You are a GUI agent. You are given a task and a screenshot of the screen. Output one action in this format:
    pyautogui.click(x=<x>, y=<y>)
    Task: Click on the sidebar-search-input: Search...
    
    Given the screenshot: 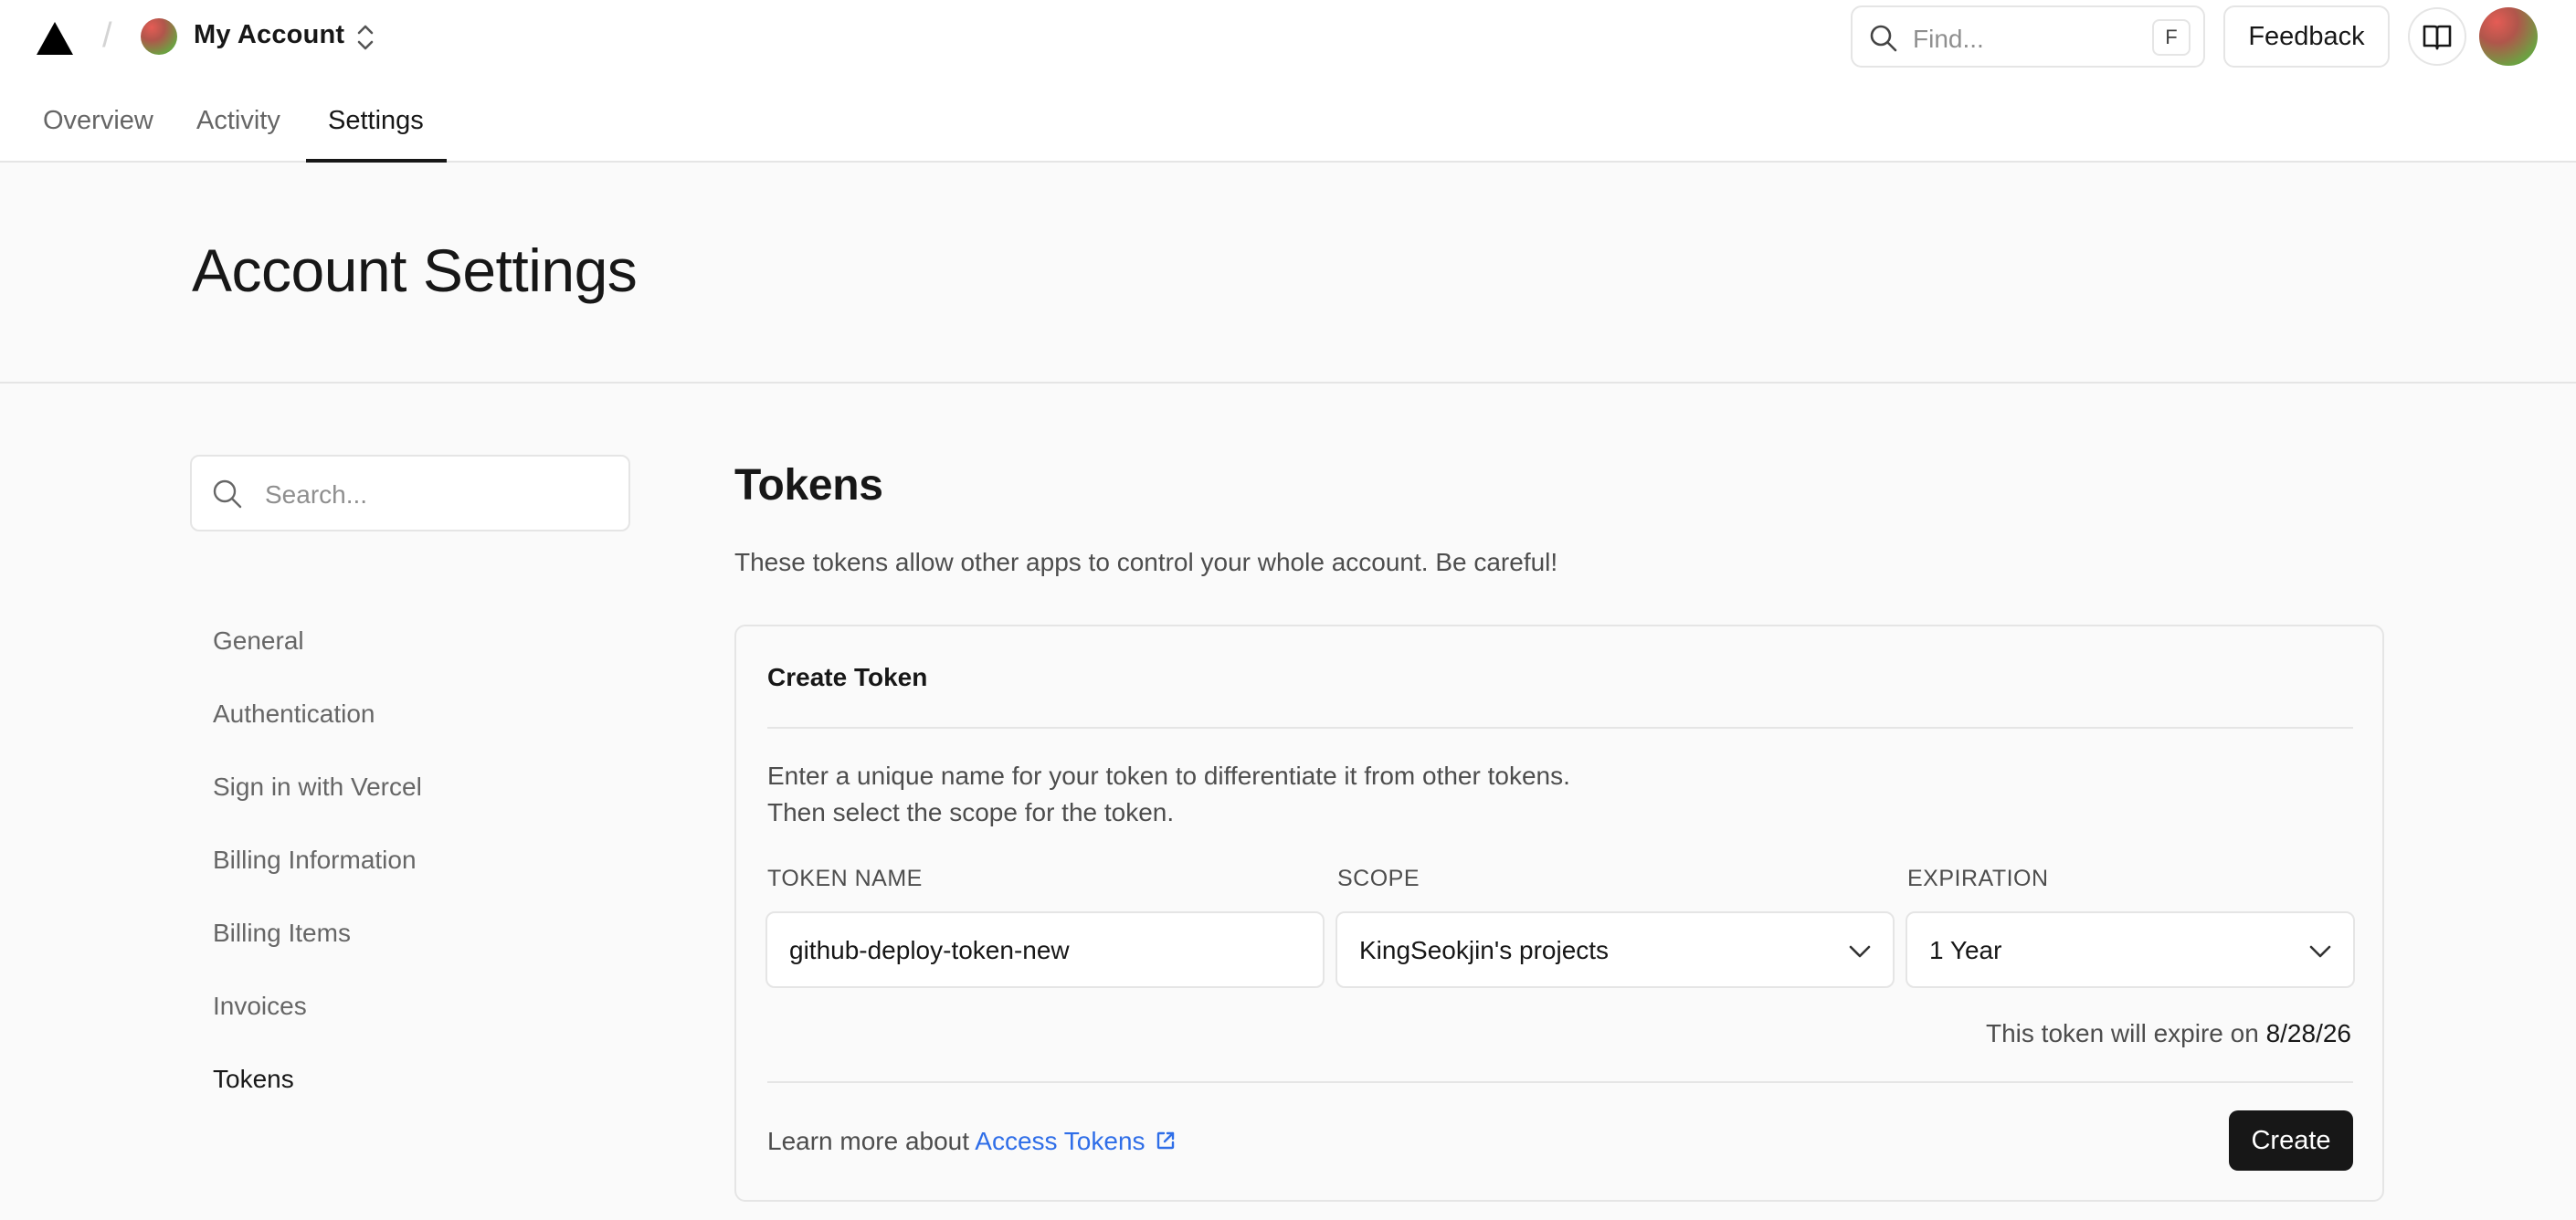 What is the action you would take?
    pyautogui.click(x=410, y=493)
    